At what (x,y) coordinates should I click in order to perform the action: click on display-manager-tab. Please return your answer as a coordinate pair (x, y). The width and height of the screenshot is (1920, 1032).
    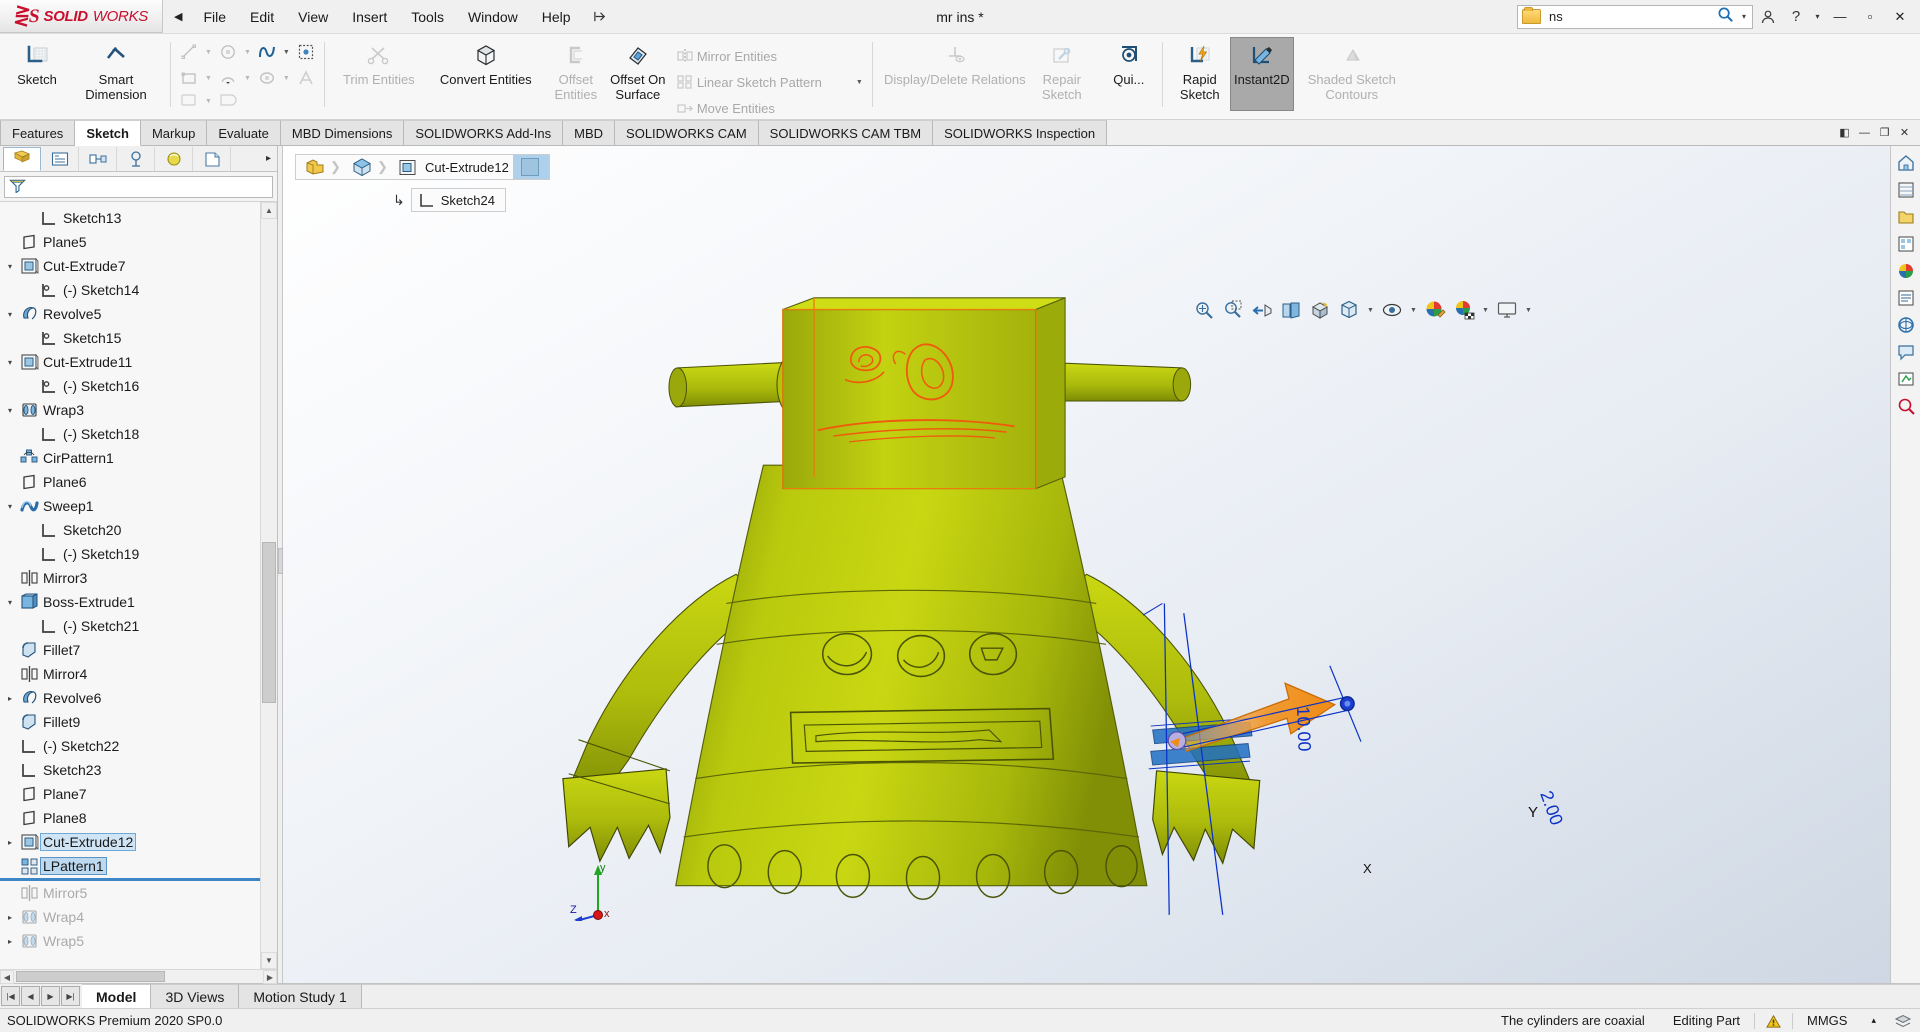
    Looking at the image, I should click on (174, 158).